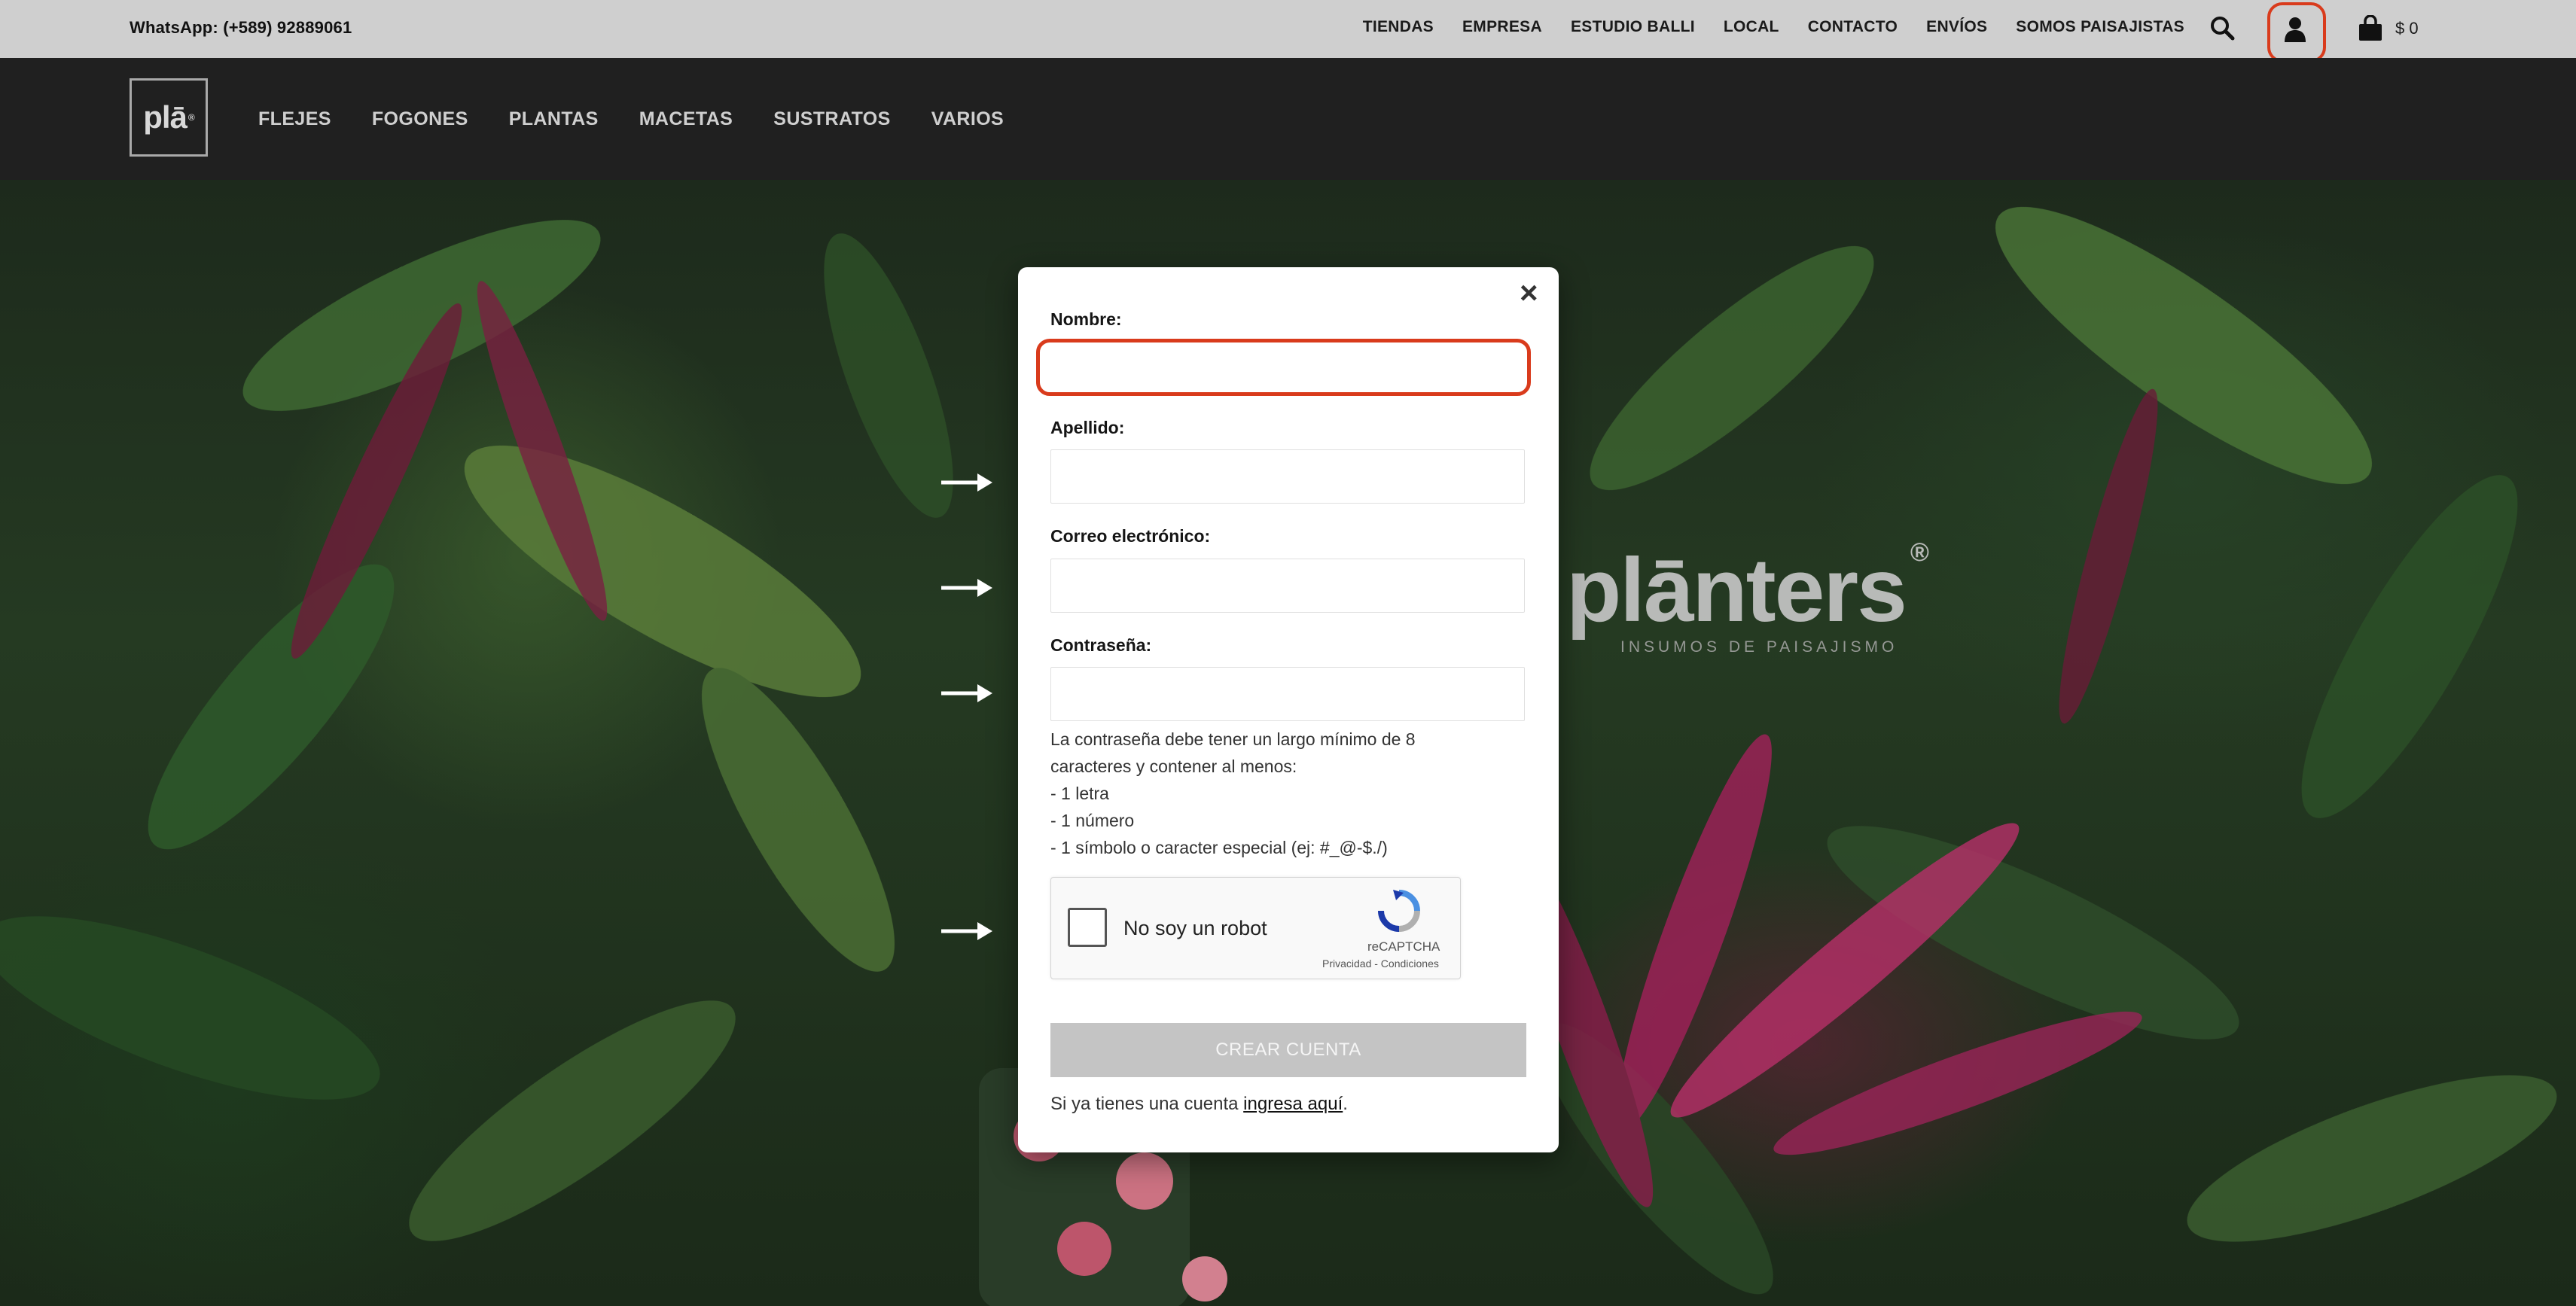  I want to click on recaptcha-brand: reCAPTCHA, so click(1403, 947).